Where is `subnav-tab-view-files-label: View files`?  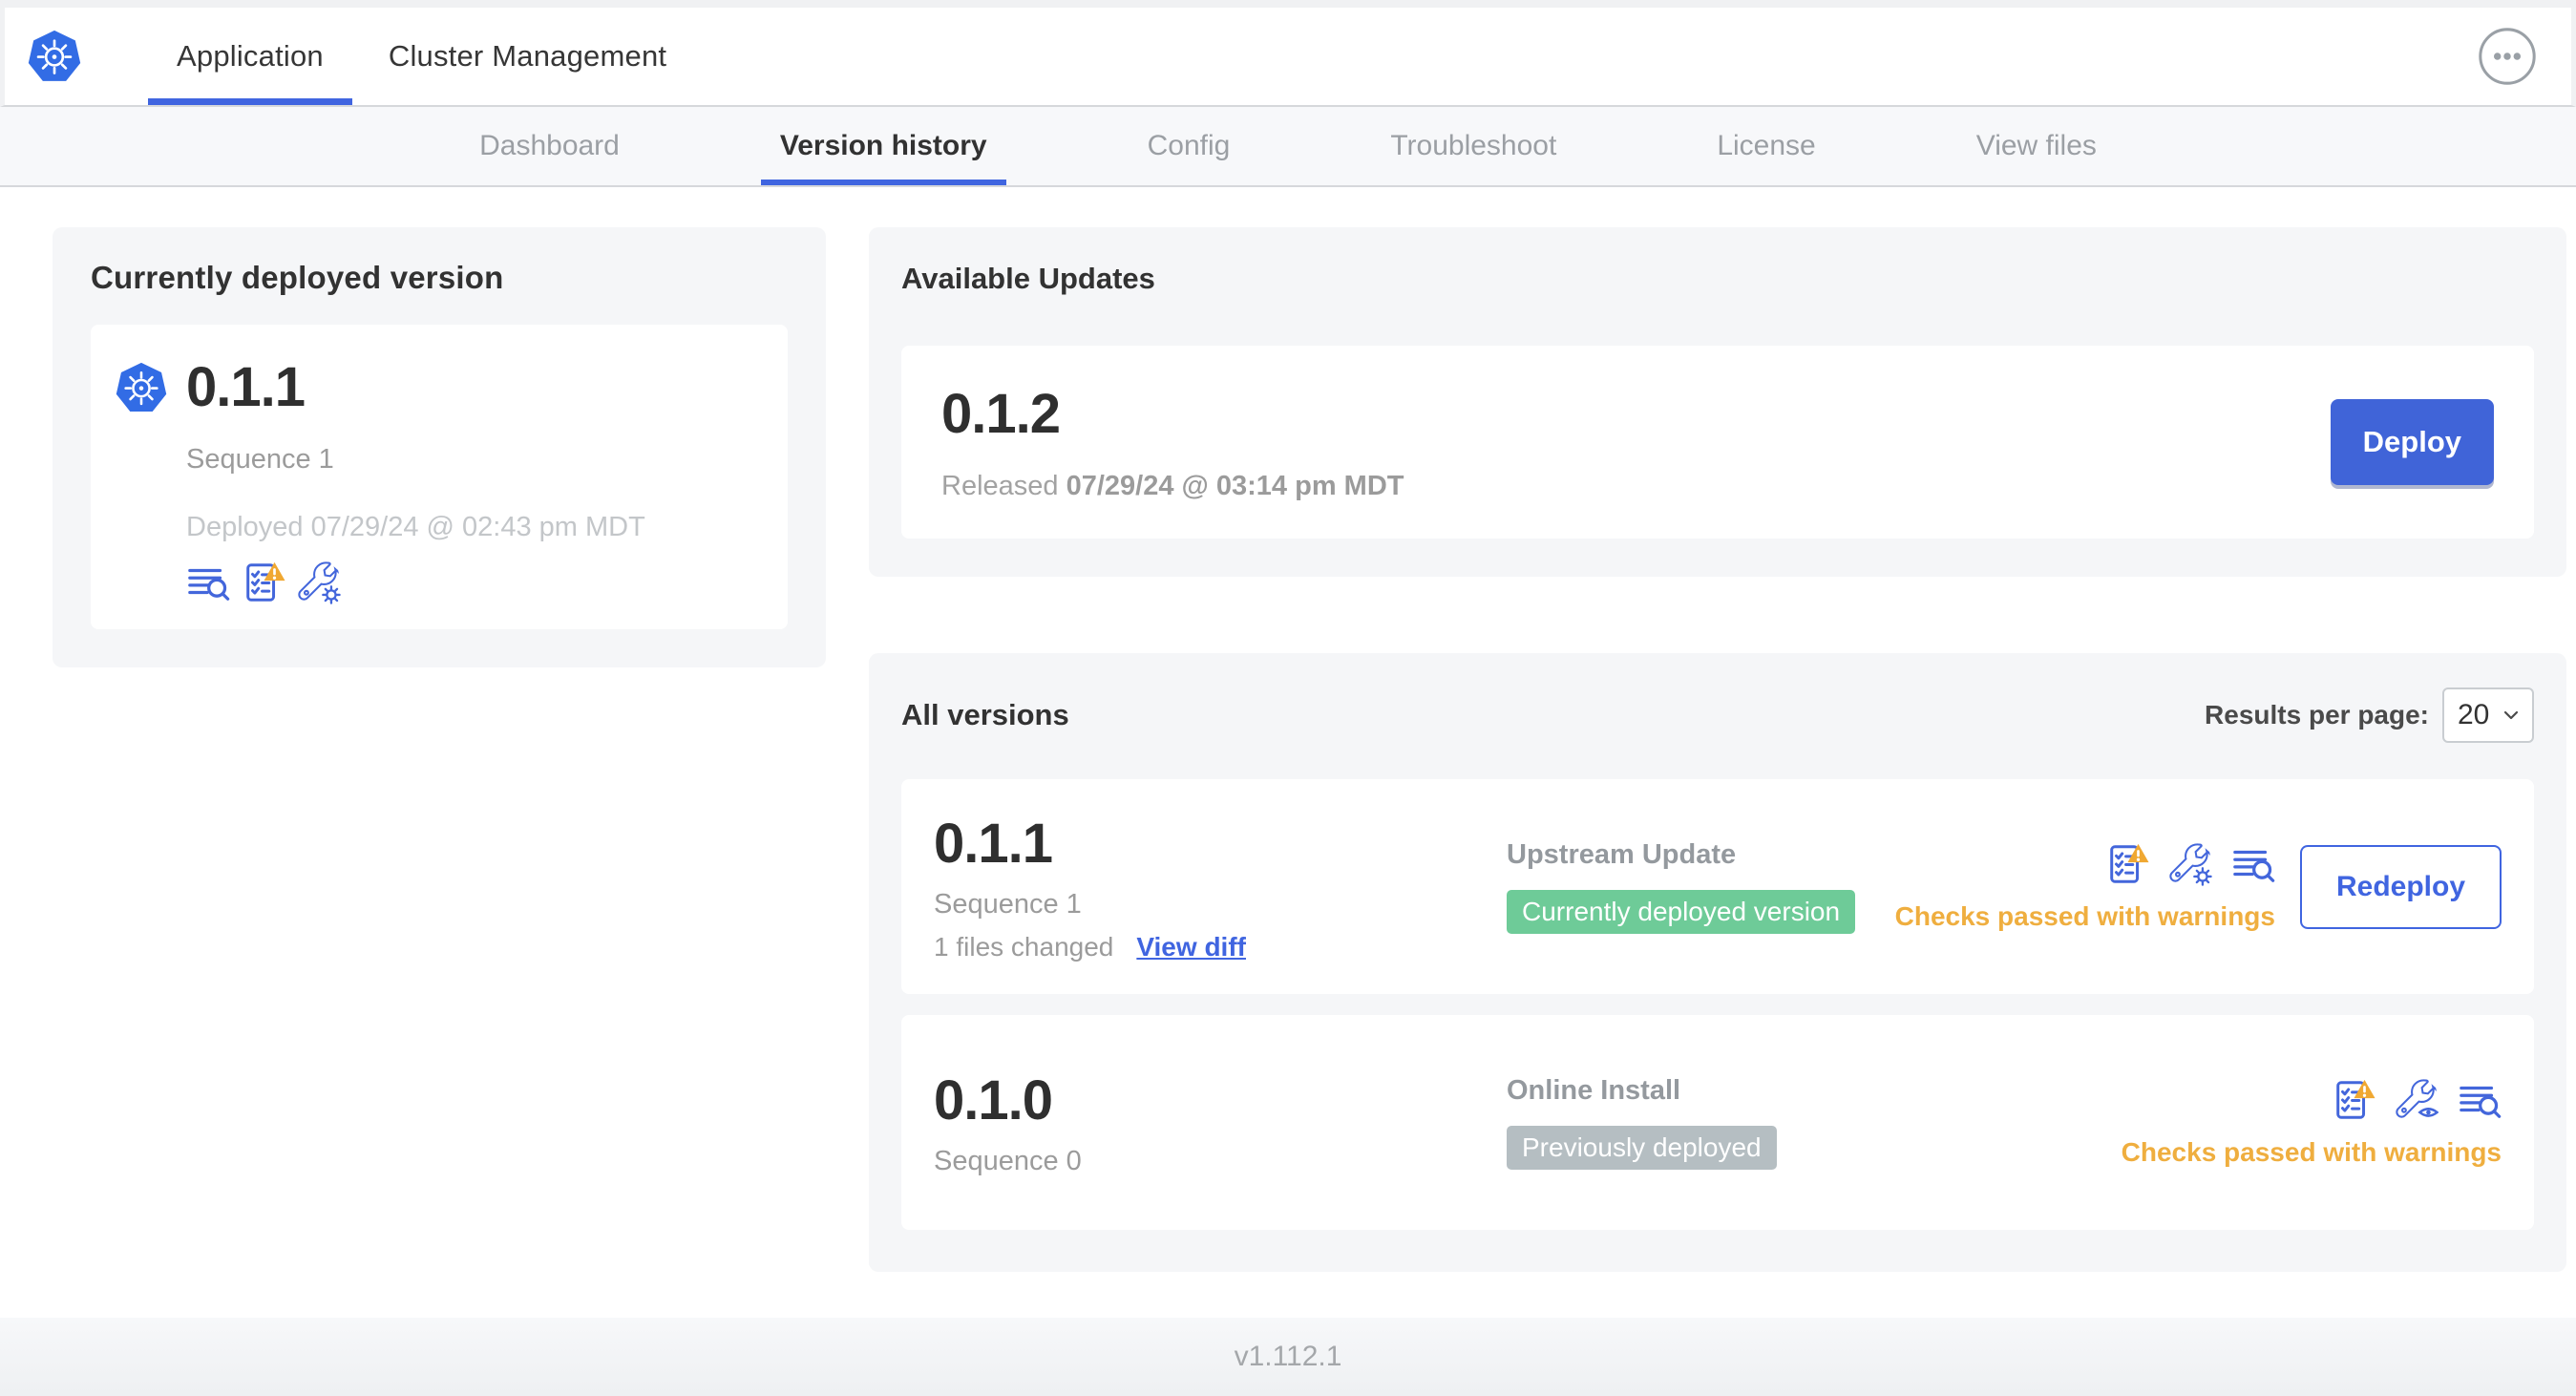
subnav-tab-view-files-label: View files is located at coordinates (2036, 145).